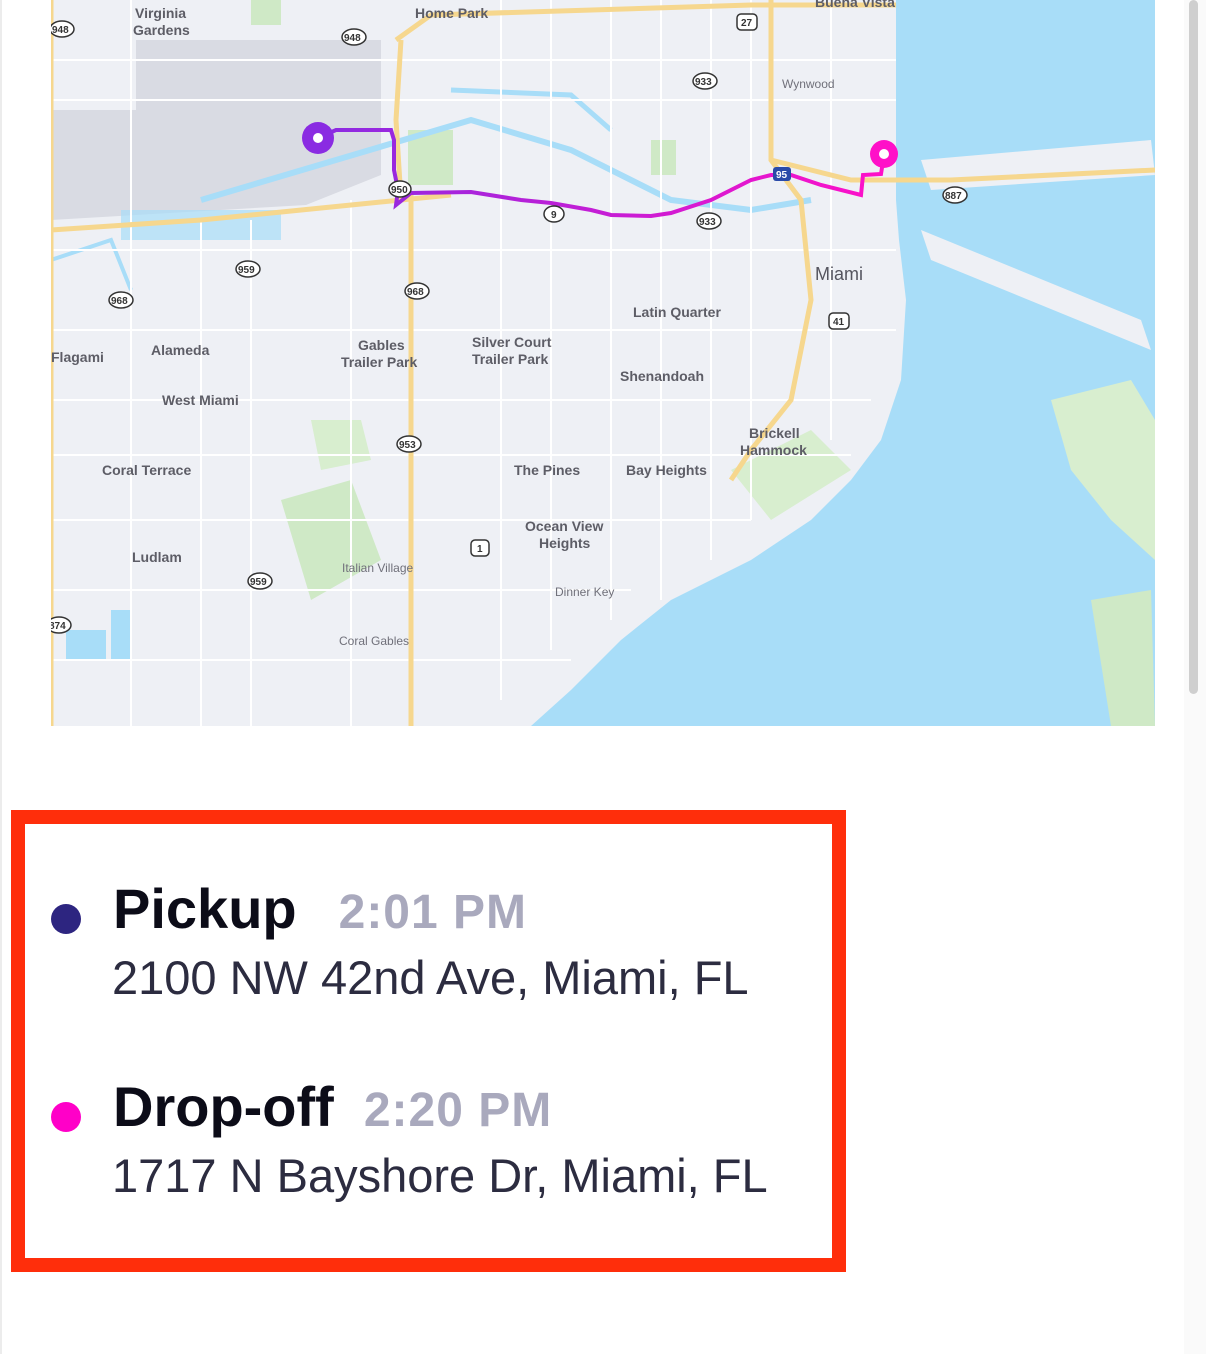 Image resolution: width=1206 pixels, height=1354 pixels. Describe the element at coordinates (77, 357) in the screenshot. I see `svg-text: Flagami` at that location.